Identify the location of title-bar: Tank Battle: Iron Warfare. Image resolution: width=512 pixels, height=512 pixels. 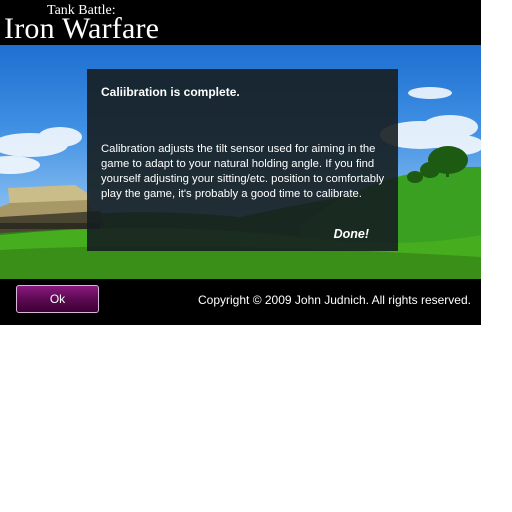
(240, 22).